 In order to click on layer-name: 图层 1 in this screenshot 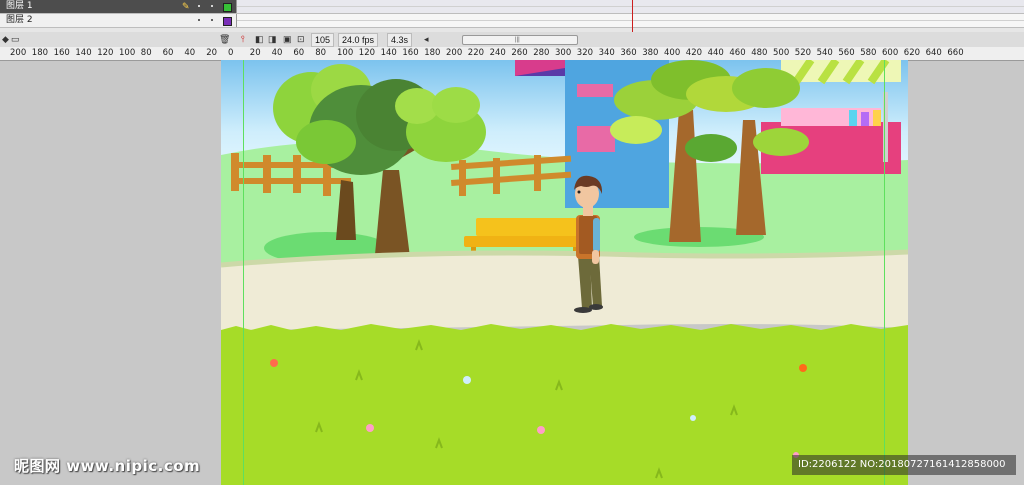, I will do `click(19, 6)`.